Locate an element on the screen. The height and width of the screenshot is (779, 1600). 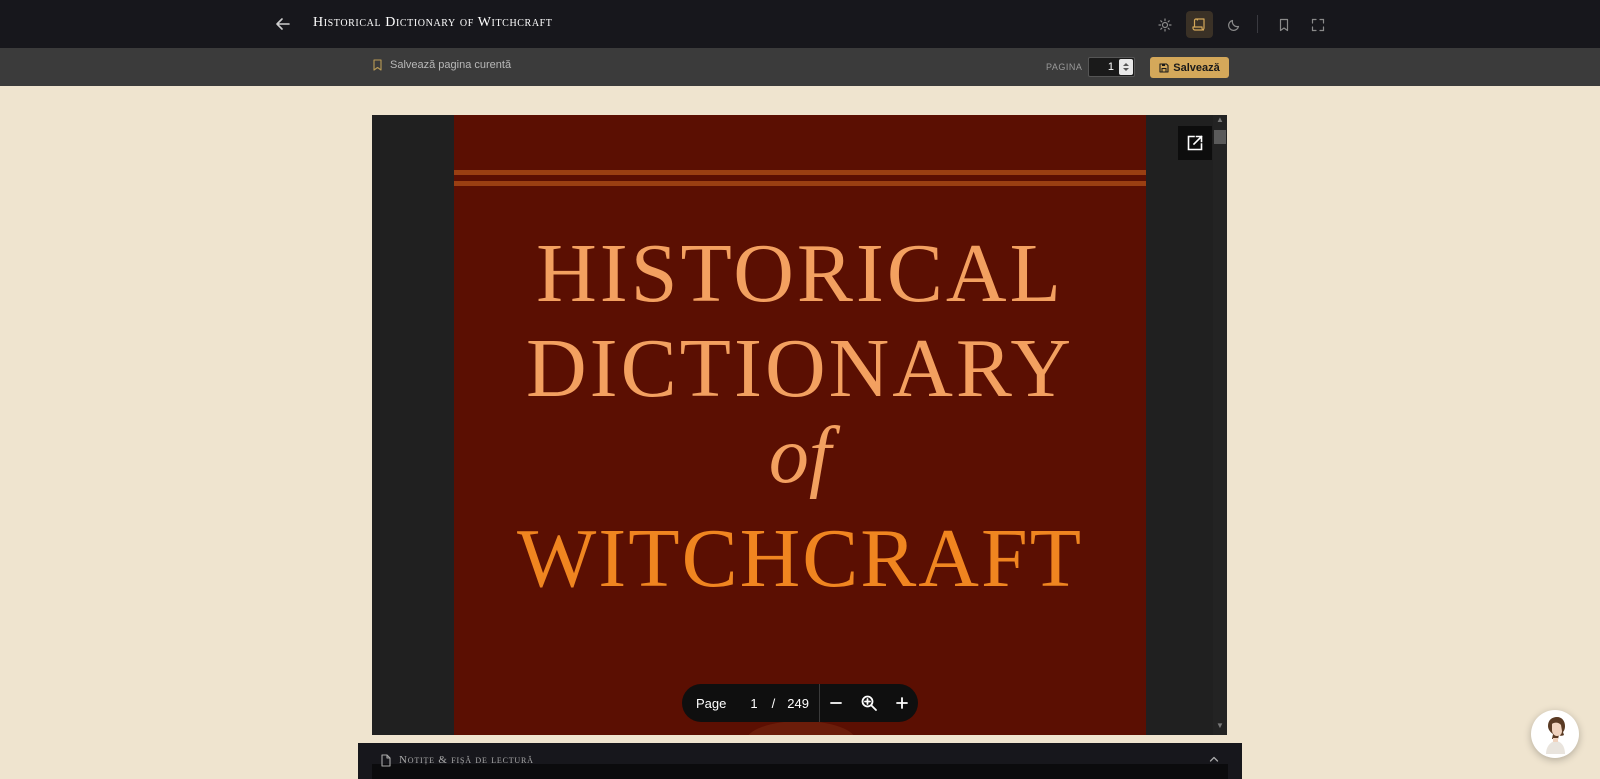
chevron-up-icon is located at coordinates (1214, 759).